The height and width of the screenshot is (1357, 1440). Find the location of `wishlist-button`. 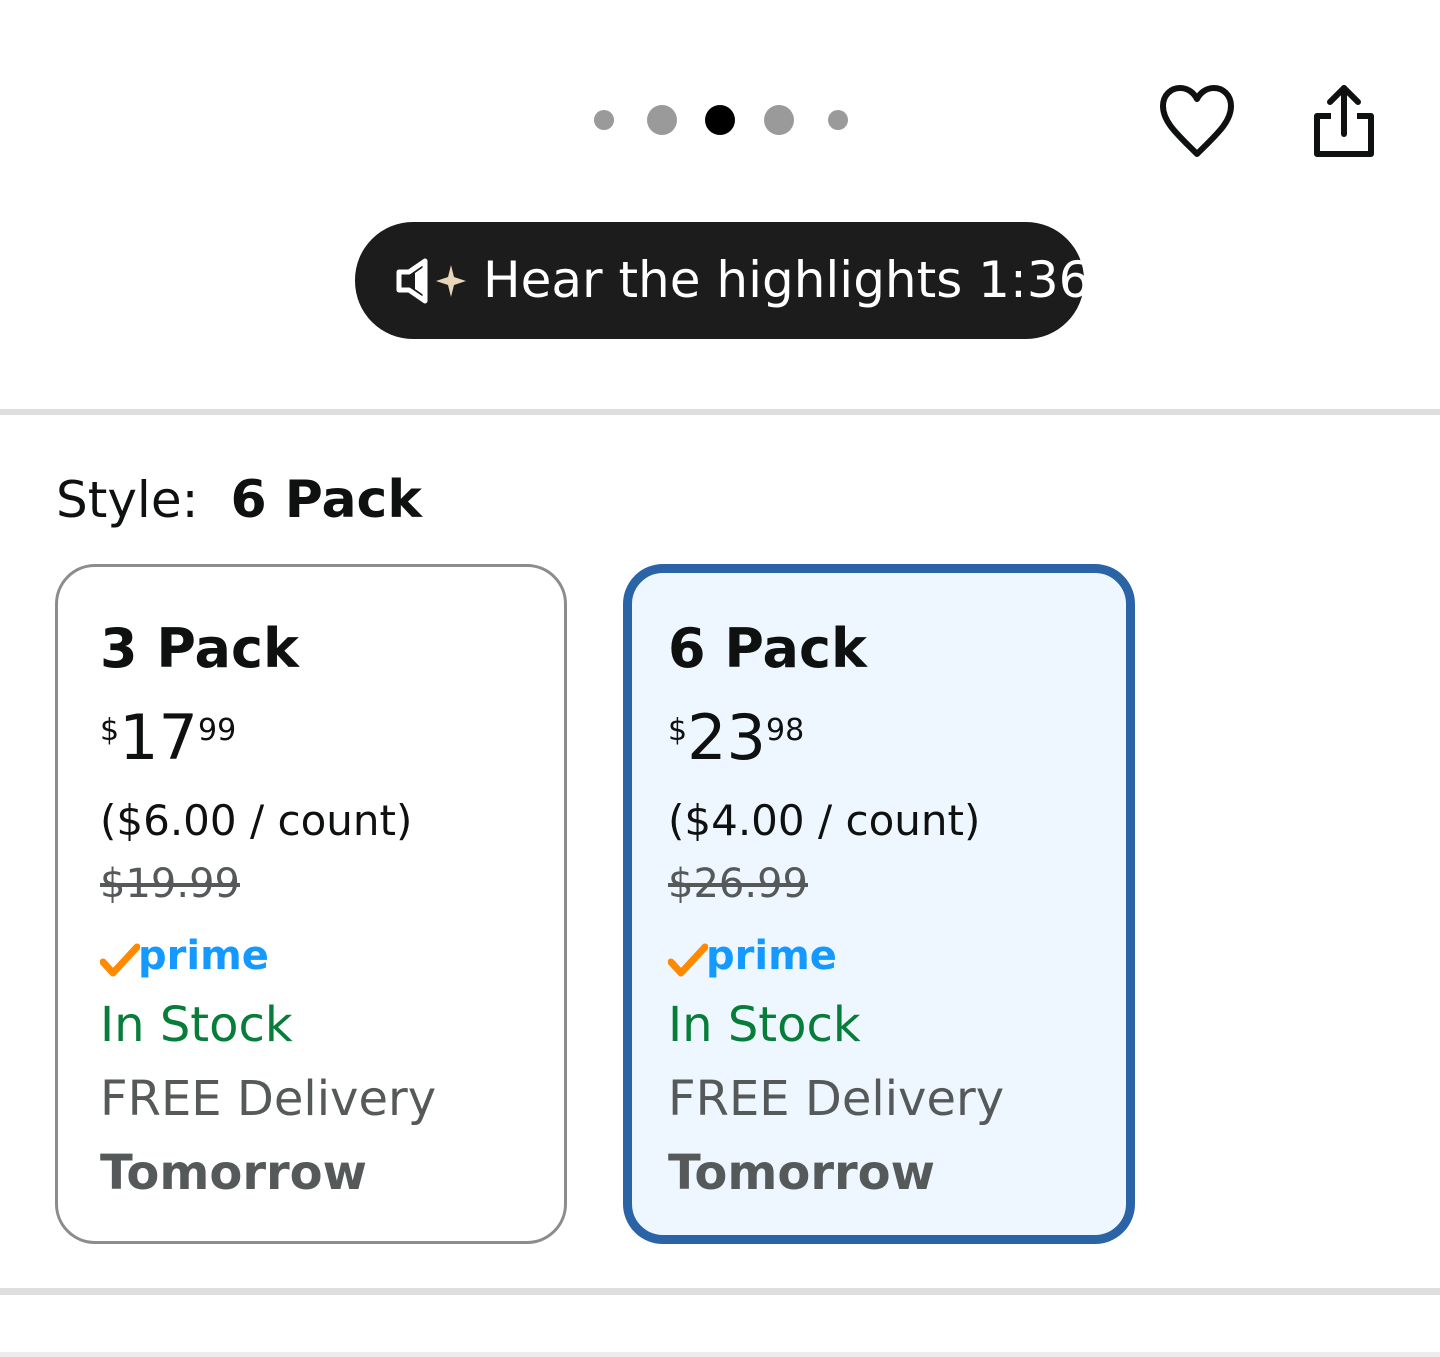

wishlist-button is located at coordinates (1197, 122).